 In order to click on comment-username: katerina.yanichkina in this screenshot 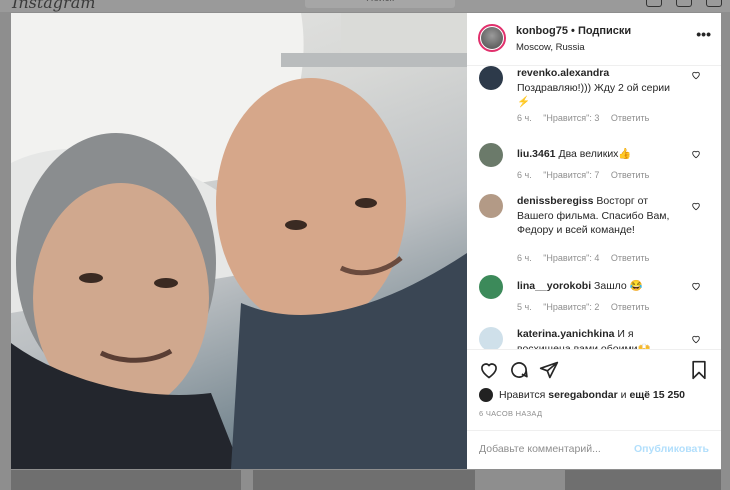, I will do `click(565, 334)`.